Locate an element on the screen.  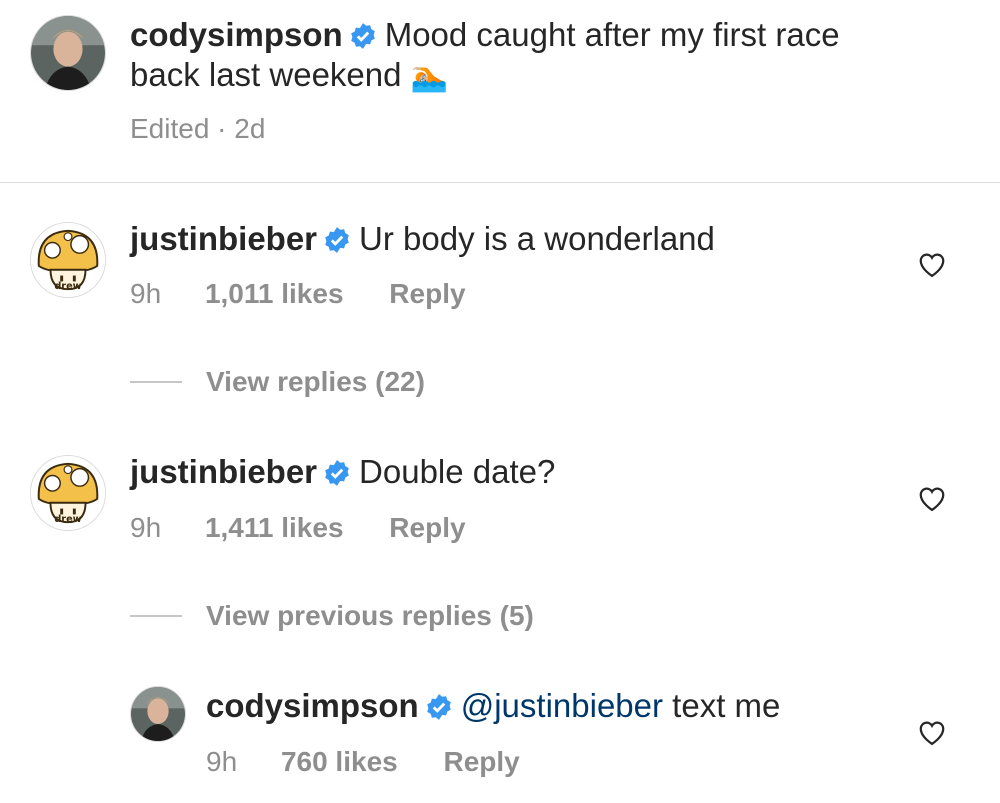
post-caption-line-2: back last weekend 🏊🏼 is located at coordinates (289, 76).